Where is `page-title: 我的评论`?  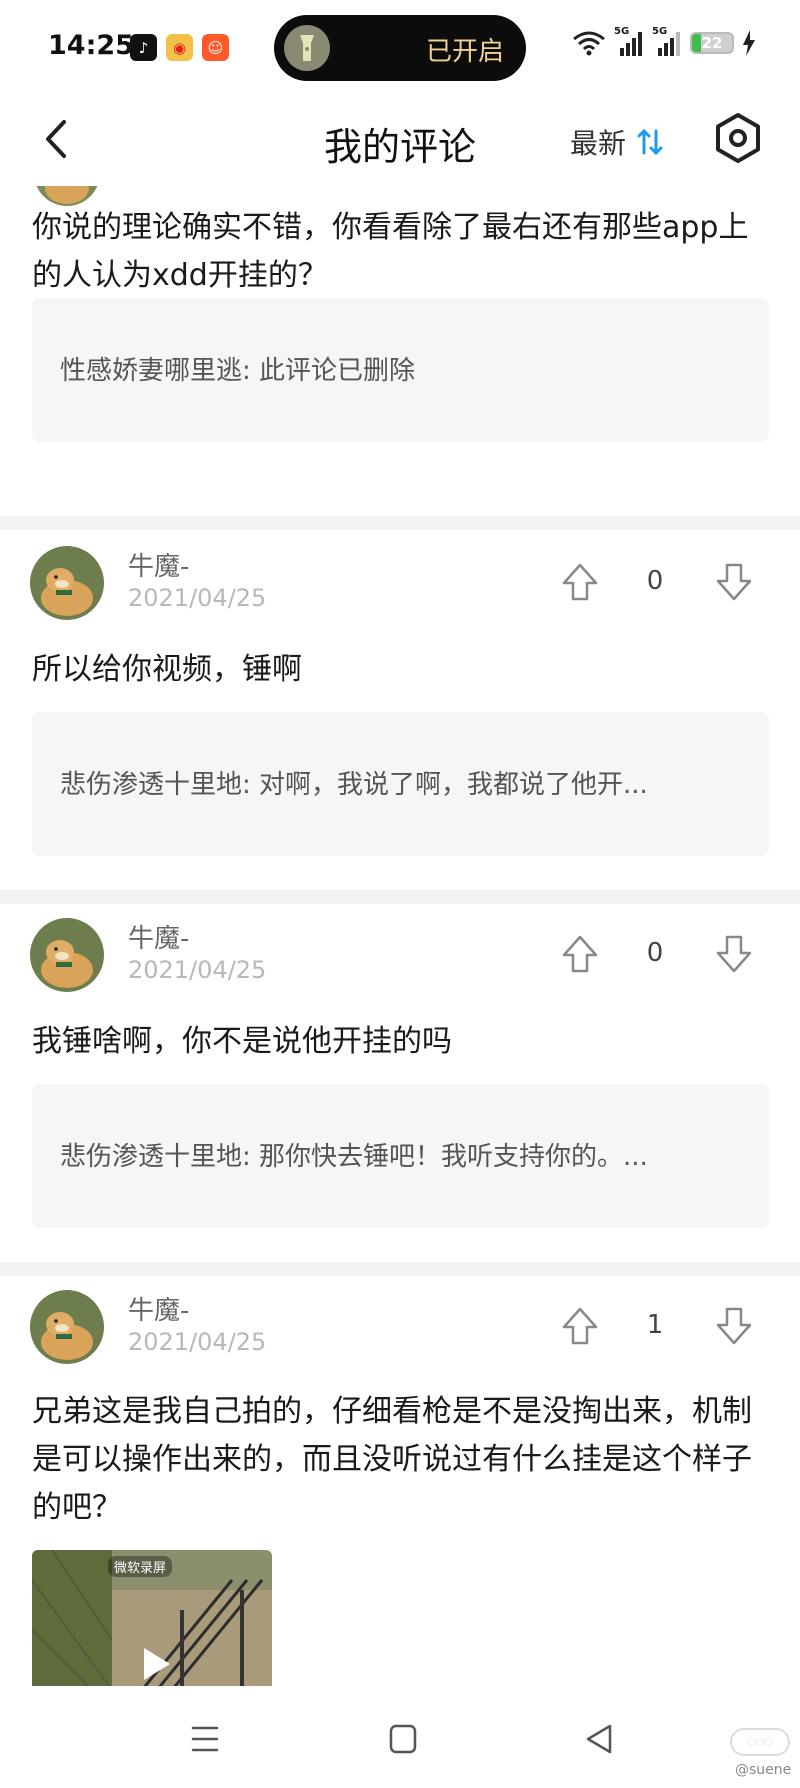
page-title: 我的评论 is located at coordinates (399, 147).